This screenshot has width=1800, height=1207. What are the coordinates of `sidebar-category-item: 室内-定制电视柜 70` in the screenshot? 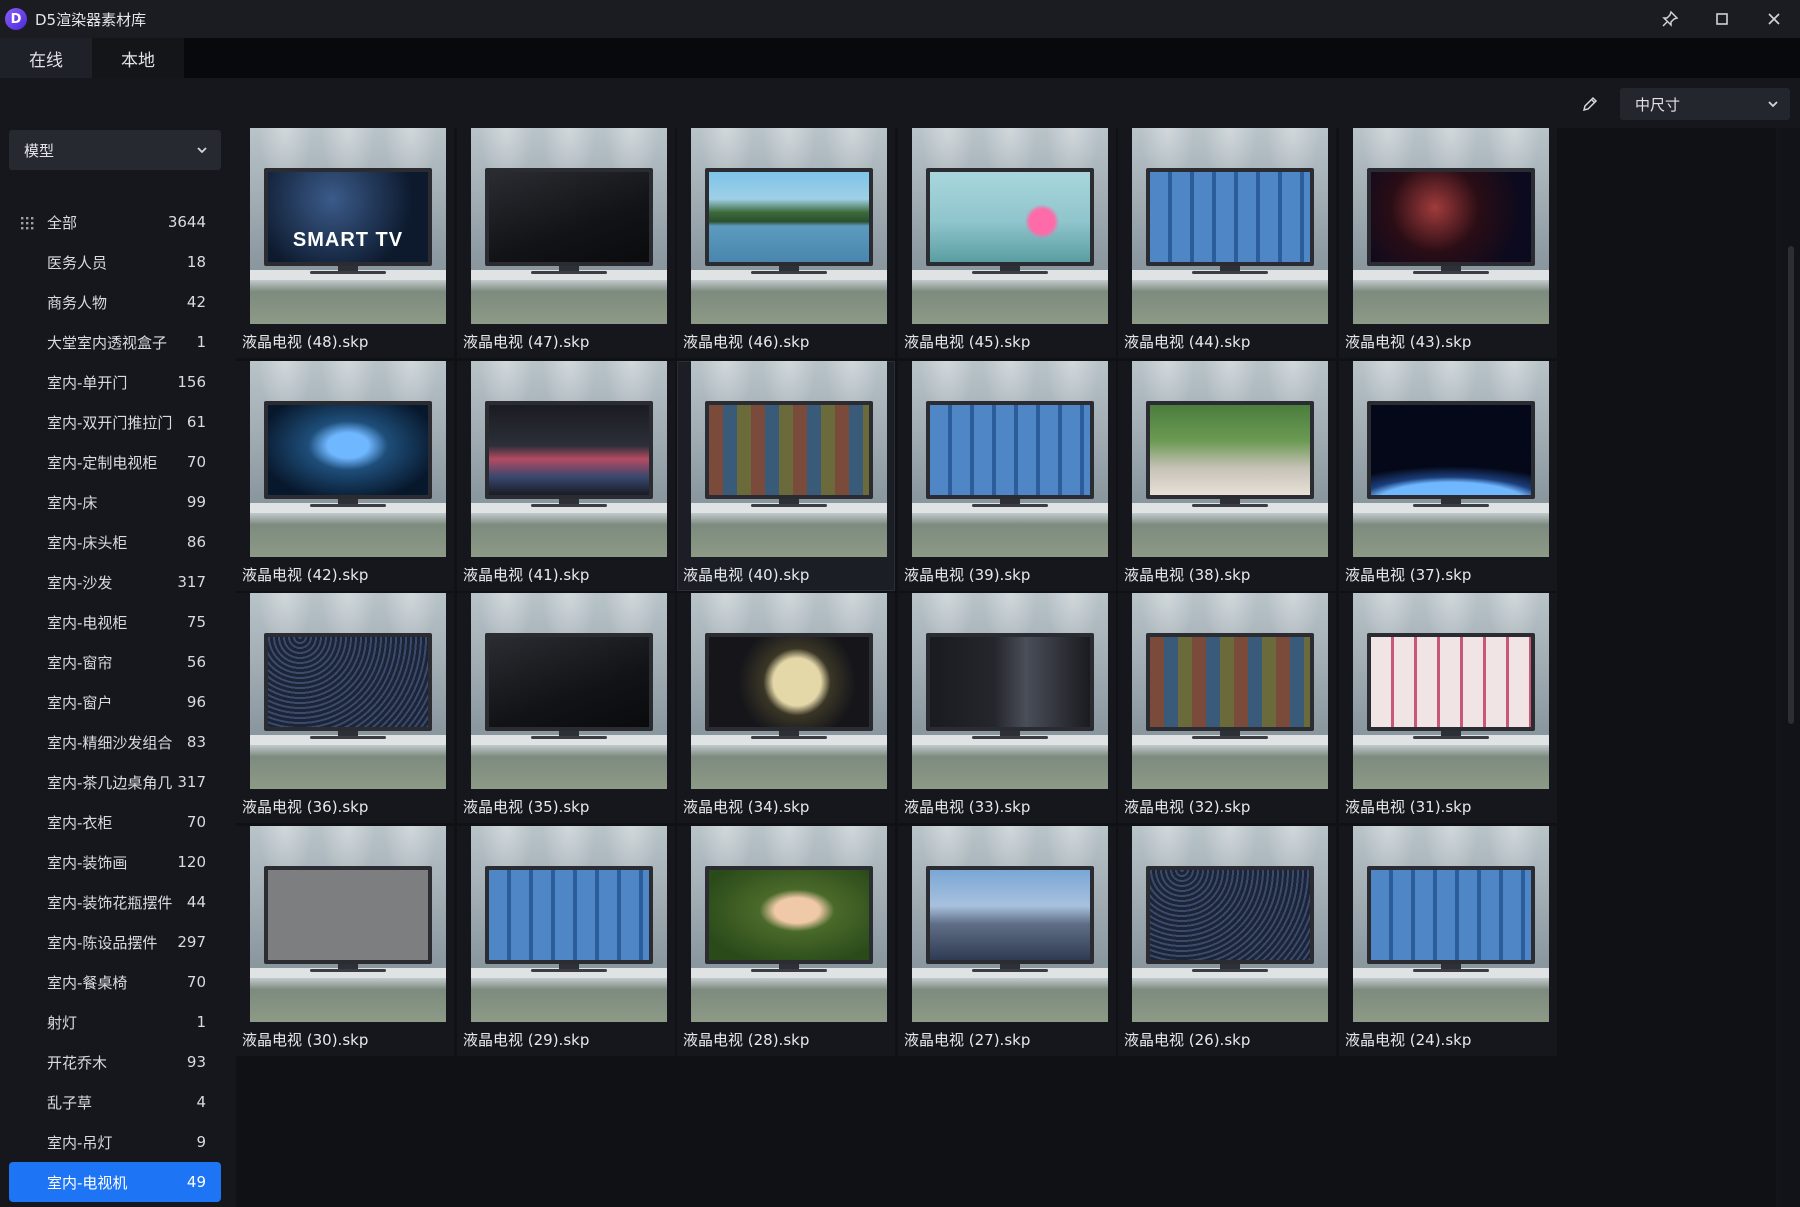 It's located at (115, 462).